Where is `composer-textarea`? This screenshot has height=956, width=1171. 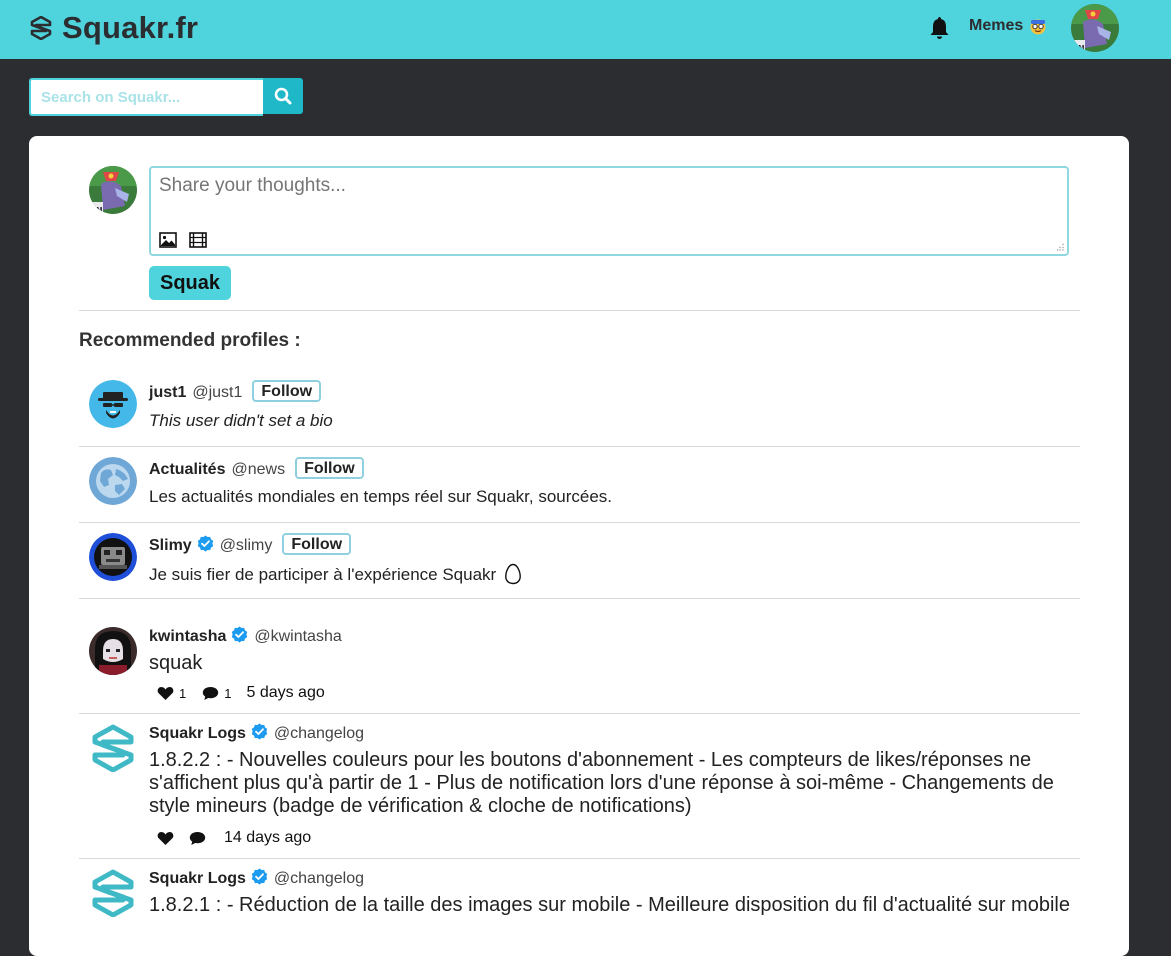
composer-textarea is located at coordinates (609, 200).